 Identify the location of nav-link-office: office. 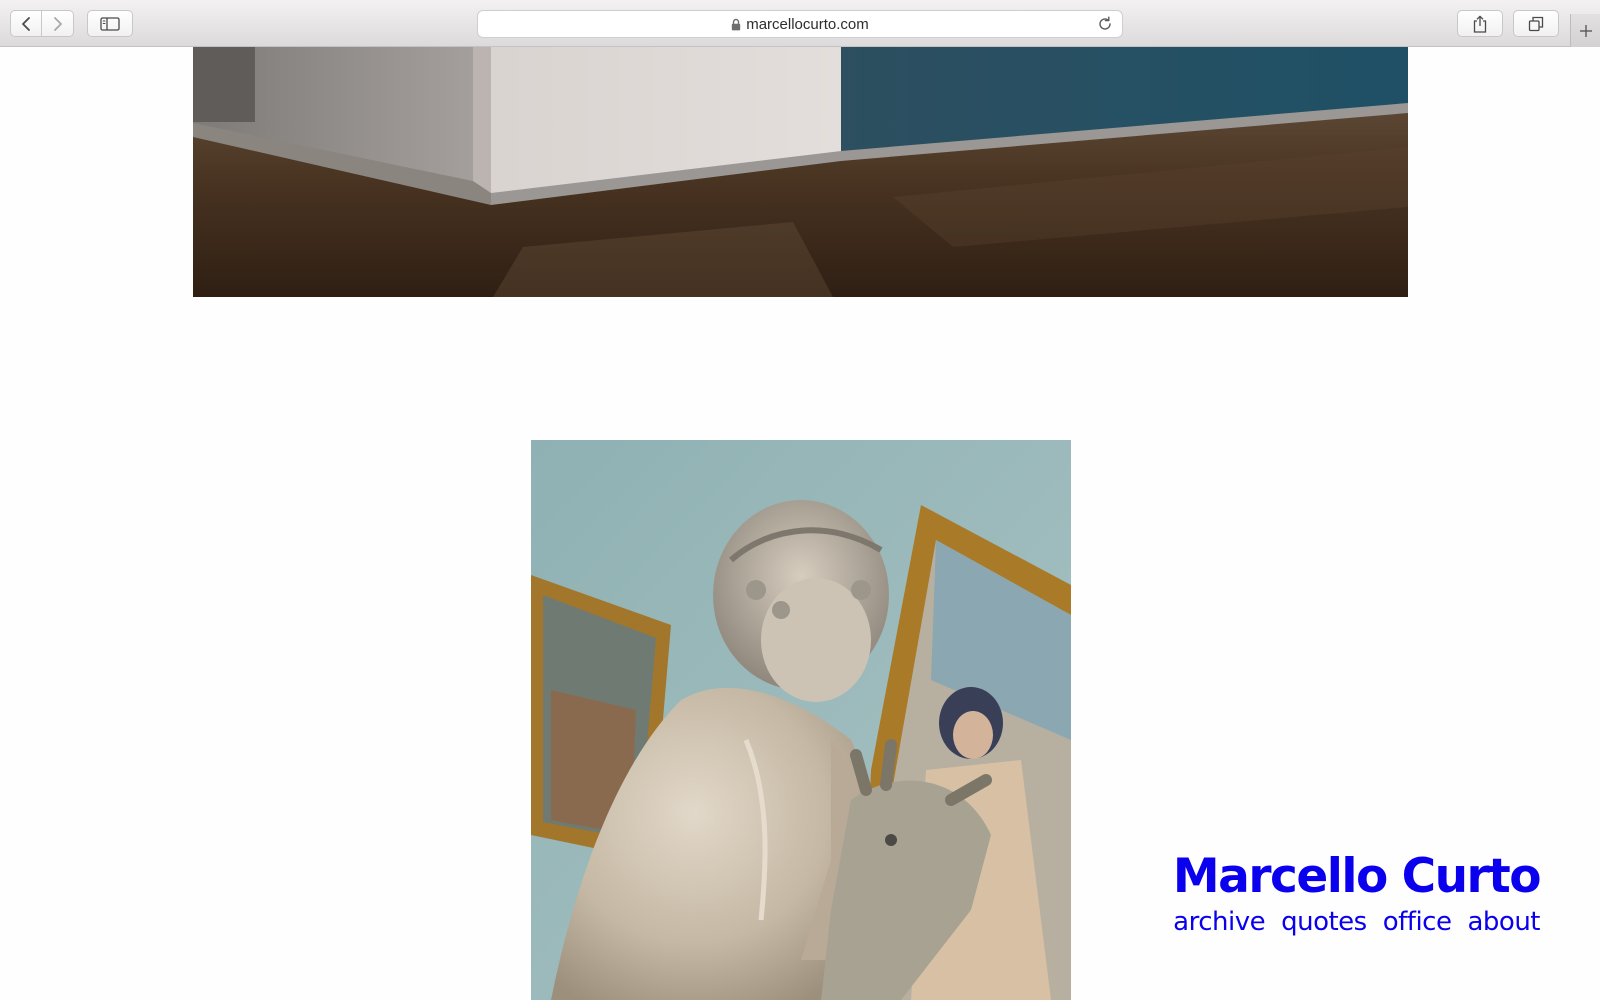
(1417, 922).